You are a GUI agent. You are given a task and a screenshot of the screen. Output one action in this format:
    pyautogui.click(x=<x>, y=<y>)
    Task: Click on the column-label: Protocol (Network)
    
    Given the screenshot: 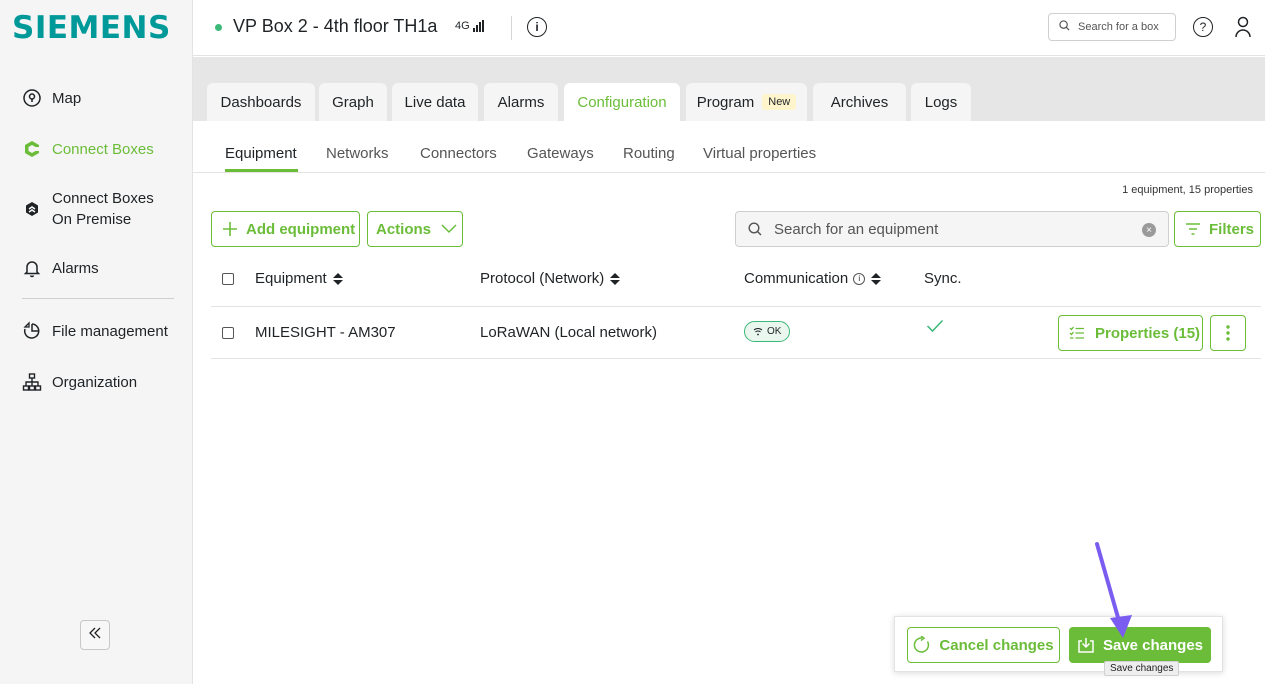 What is the action you would take?
    pyautogui.click(x=542, y=278)
    